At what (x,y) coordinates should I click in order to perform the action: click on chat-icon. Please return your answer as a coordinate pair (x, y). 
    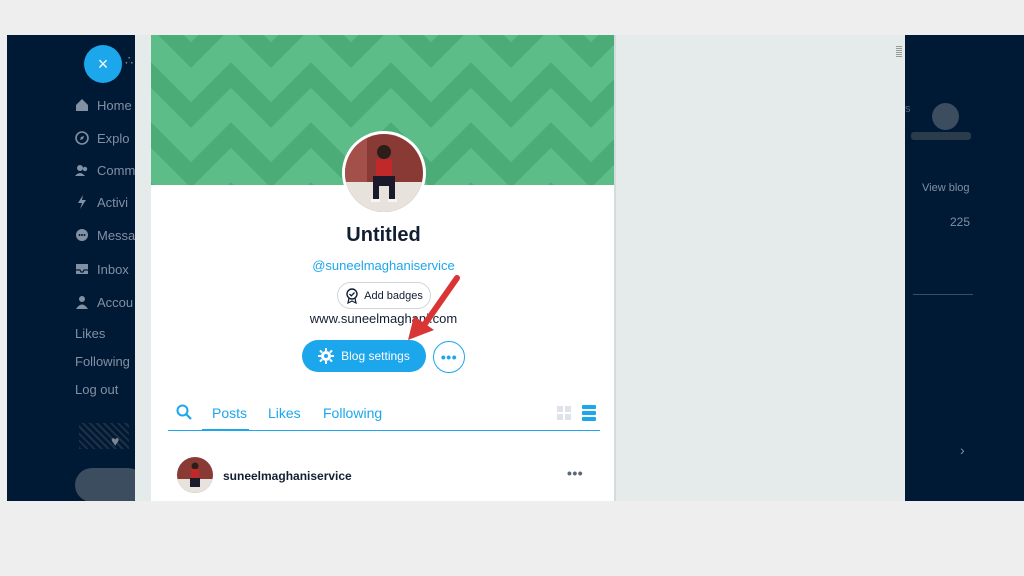
    Looking at the image, I should click on (82, 235).